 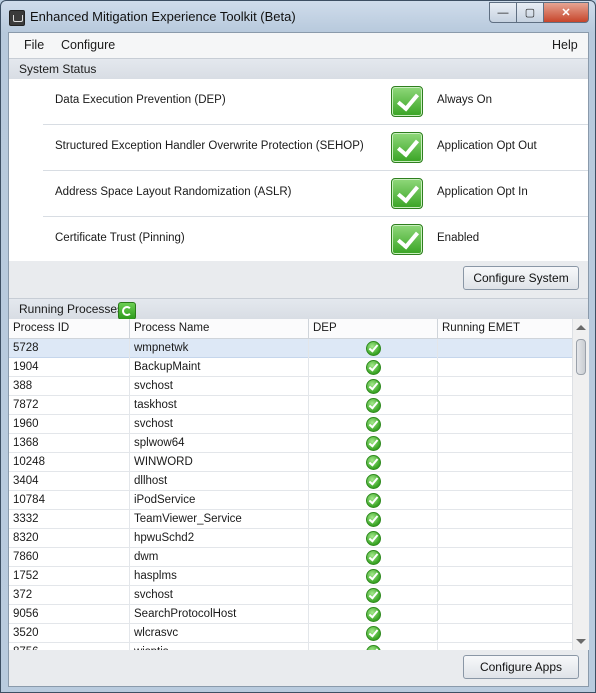 What do you see at coordinates (69, 557) in the screenshot?
I see `process-id-cell: 7860` at bounding box center [69, 557].